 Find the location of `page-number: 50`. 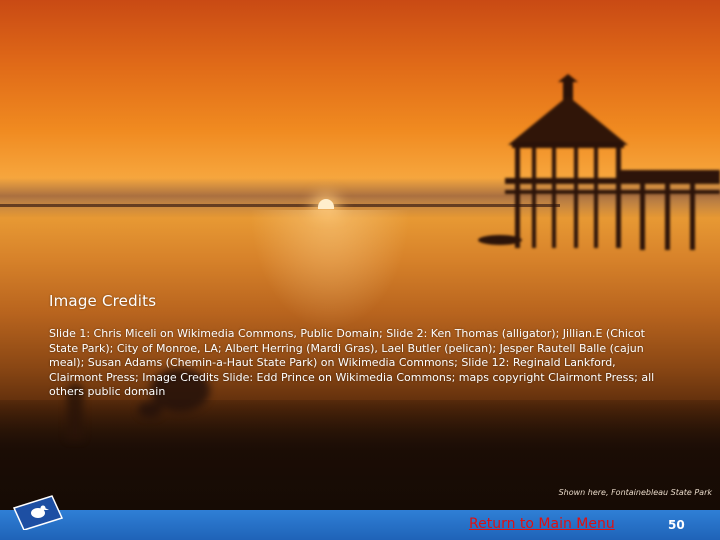

page-number: 50 is located at coordinates (676, 525).